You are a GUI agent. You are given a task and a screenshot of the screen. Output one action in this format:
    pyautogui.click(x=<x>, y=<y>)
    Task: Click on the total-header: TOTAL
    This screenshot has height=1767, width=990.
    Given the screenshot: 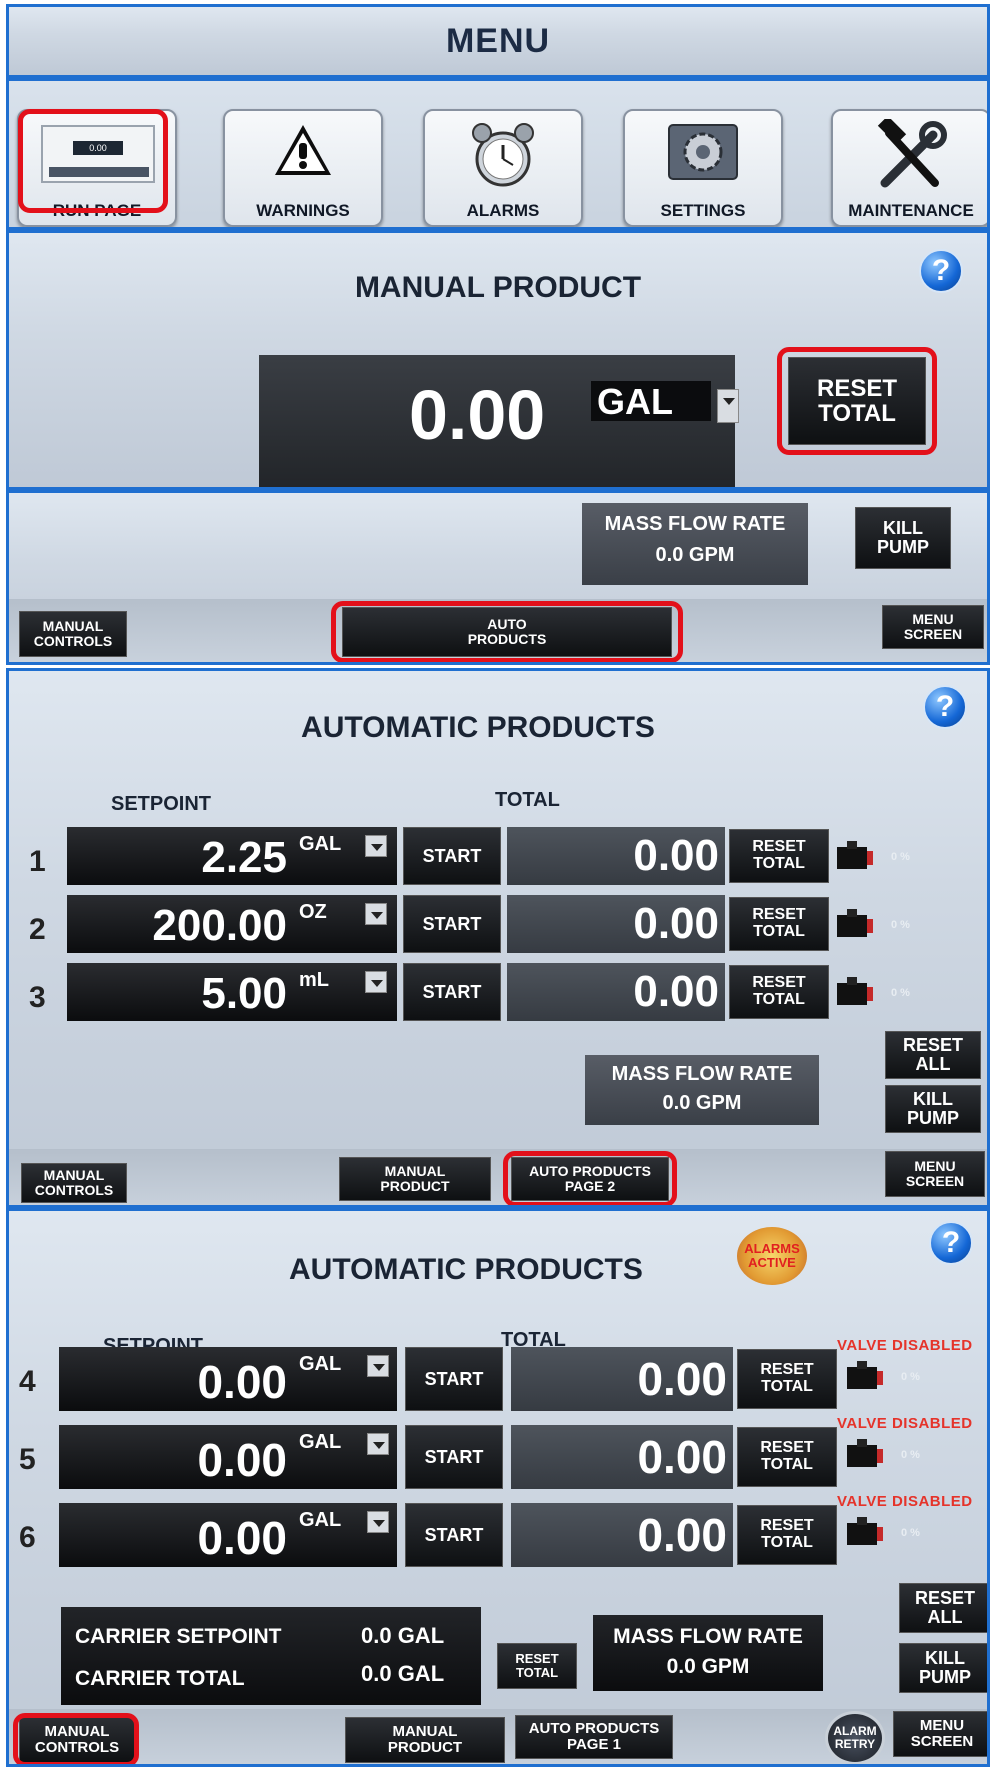 What is the action you would take?
    pyautogui.click(x=527, y=800)
    